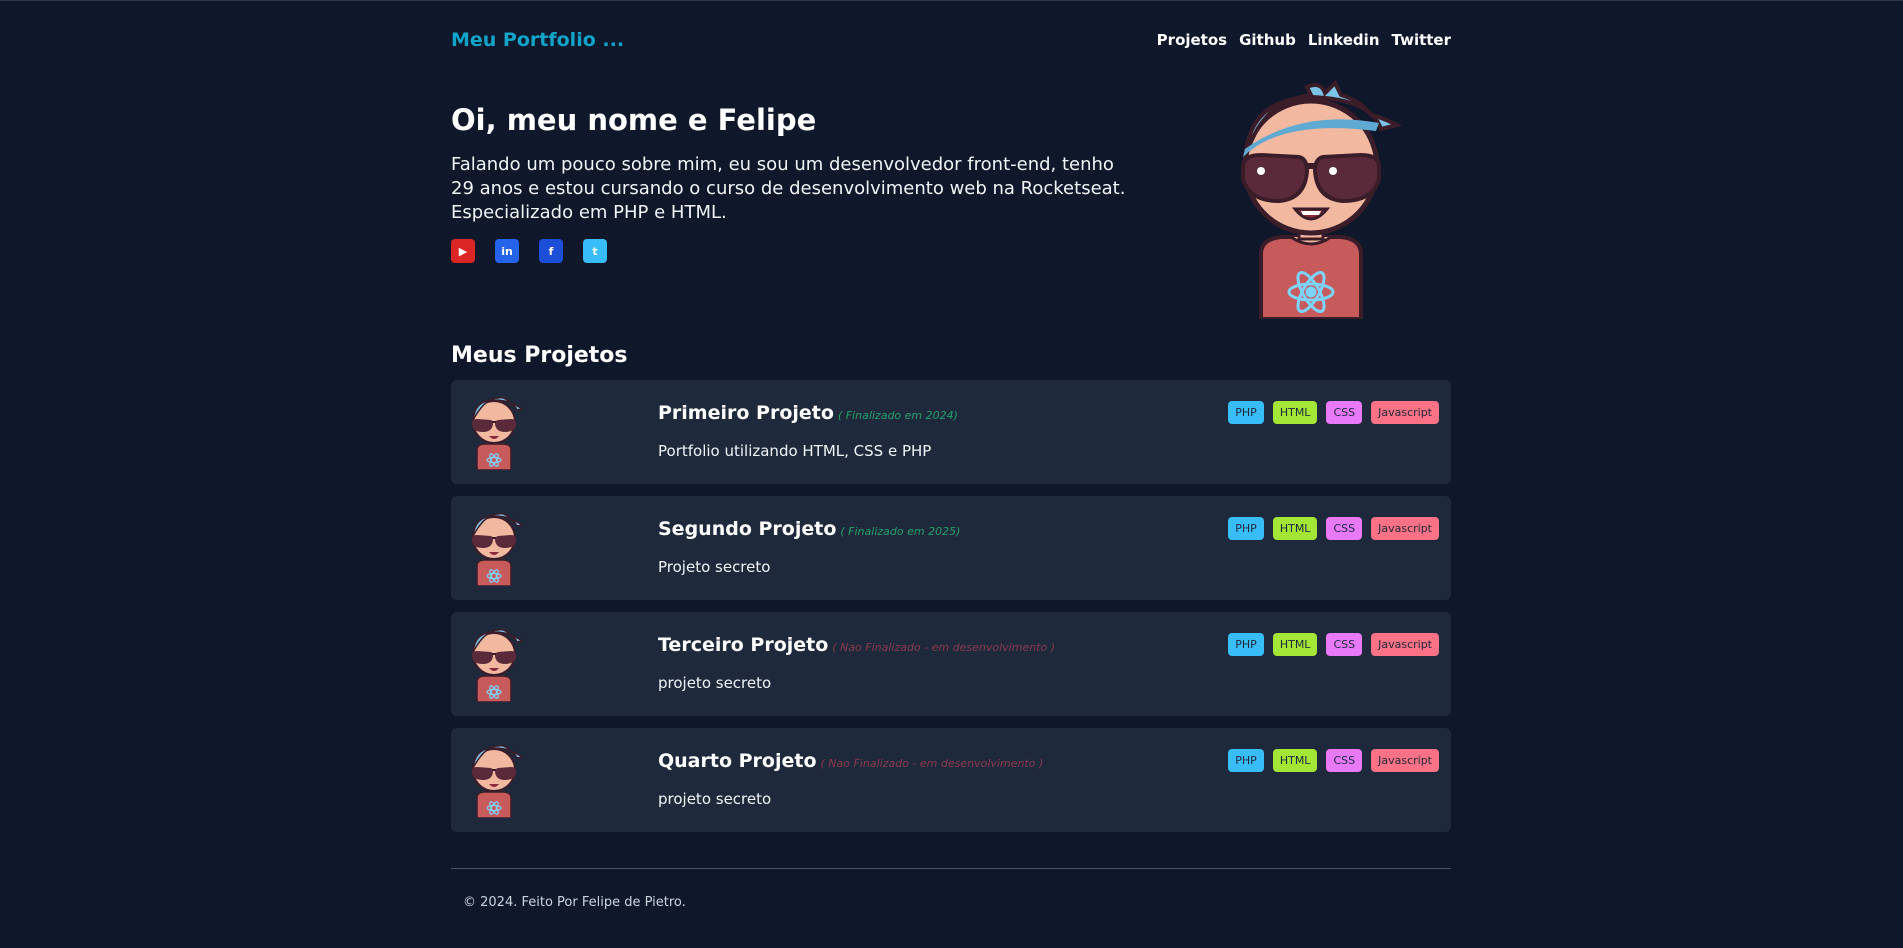 The image size is (1903, 948). Describe the element at coordinates (551, 251) in the screenshot. I see `facebook-icon: f` at that location.